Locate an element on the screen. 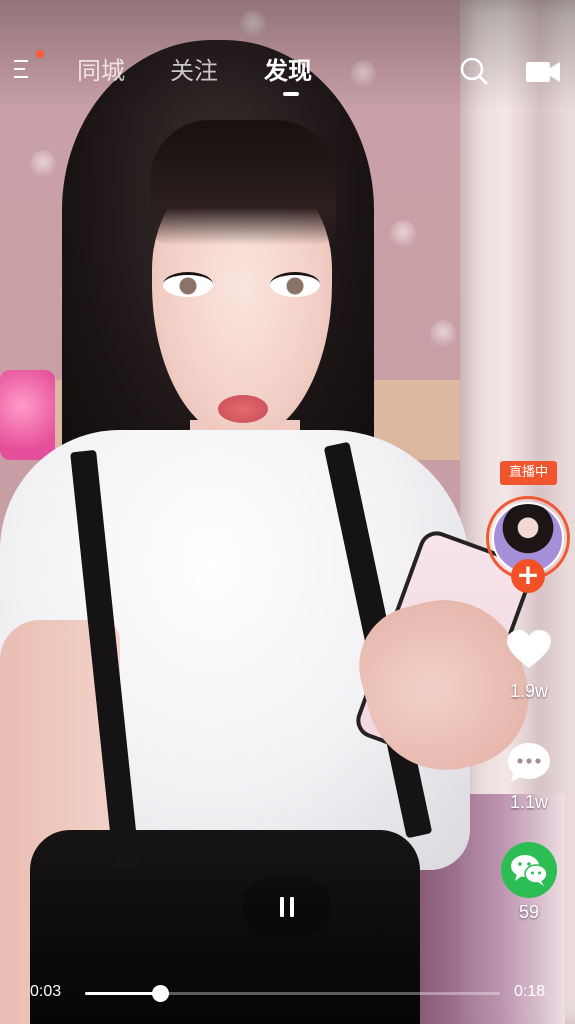 The image size is (575, 1024). search-icon is located at coordinates (474, 71).